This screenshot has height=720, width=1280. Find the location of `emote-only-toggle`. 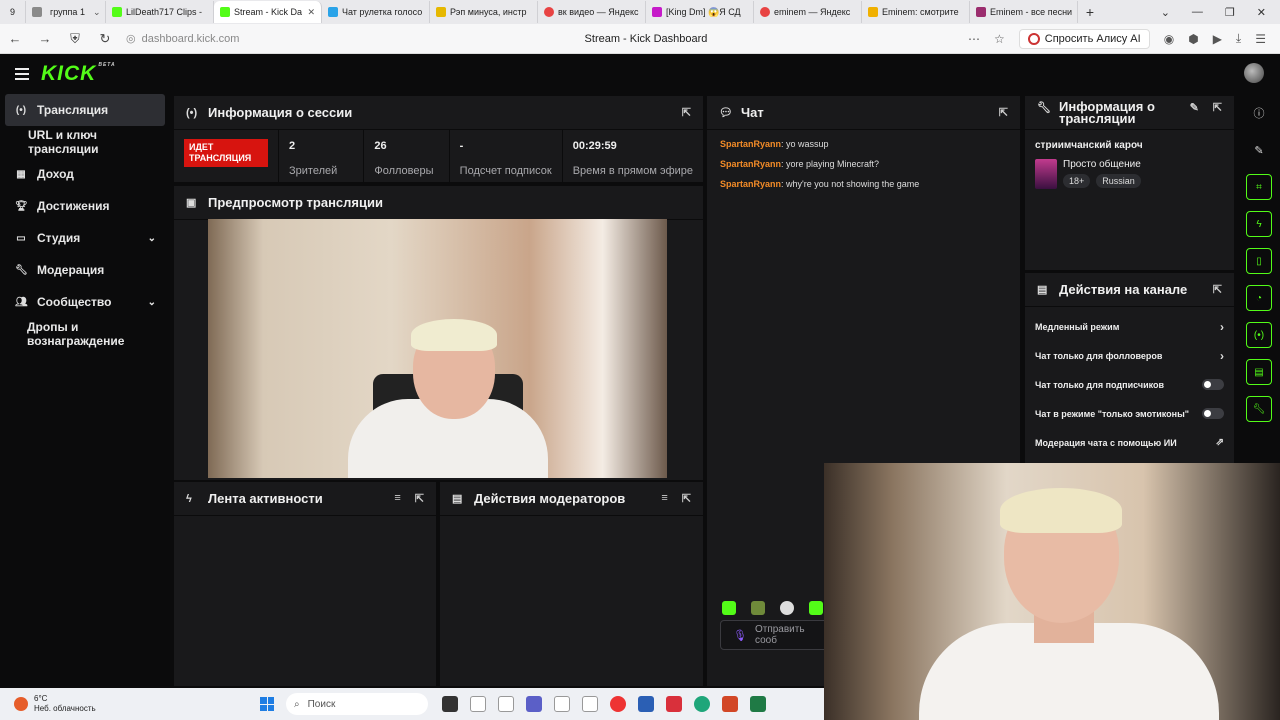

emote-only-toggle is located at coordinates (1213, 413).